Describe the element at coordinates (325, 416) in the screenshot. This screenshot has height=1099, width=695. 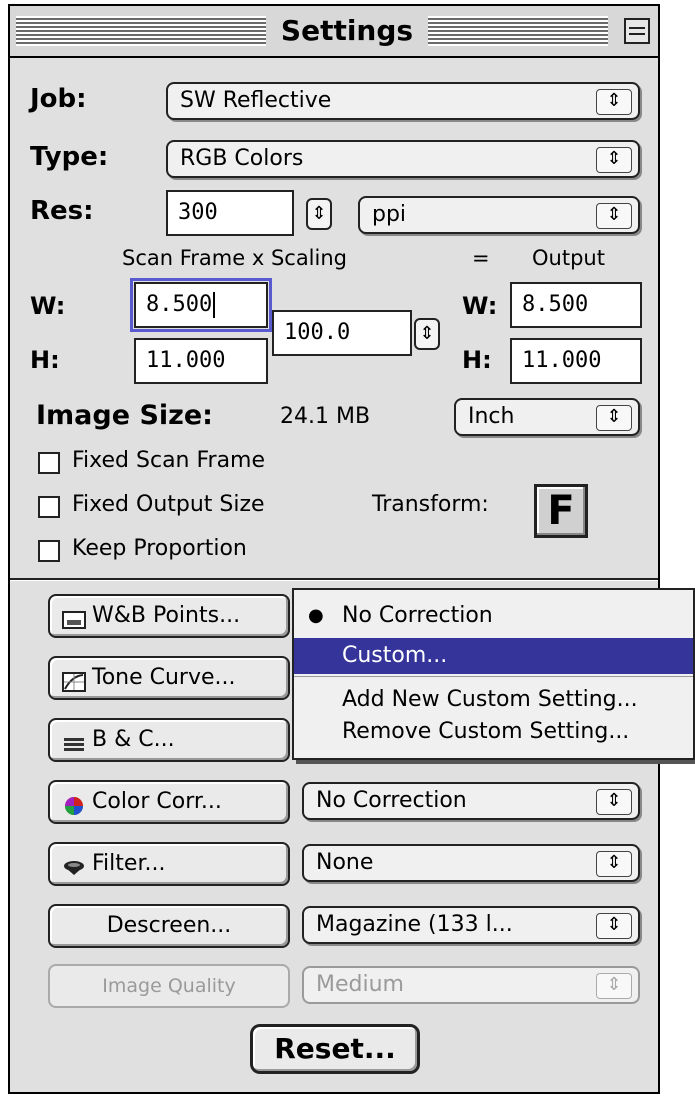
I see `image-size-value: 24.1 MB` at that location.